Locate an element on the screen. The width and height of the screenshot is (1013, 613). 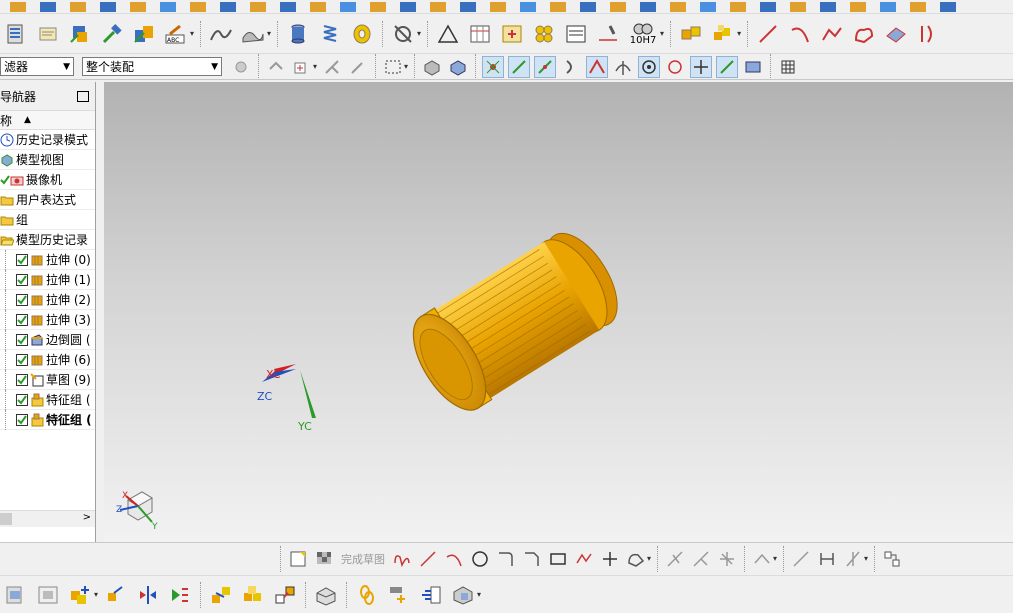
sketch-polyline-icon is located at coordinates (584, 559).